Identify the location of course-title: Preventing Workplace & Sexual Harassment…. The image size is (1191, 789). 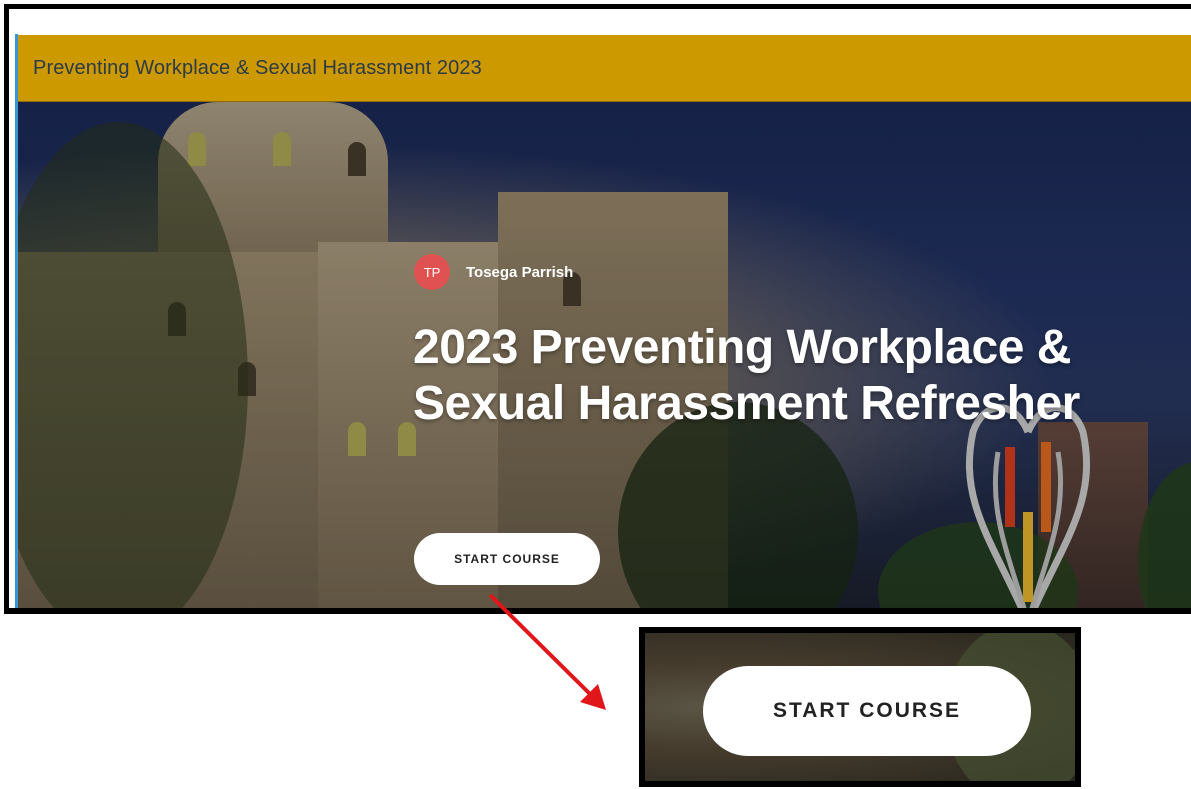
(257, 68).